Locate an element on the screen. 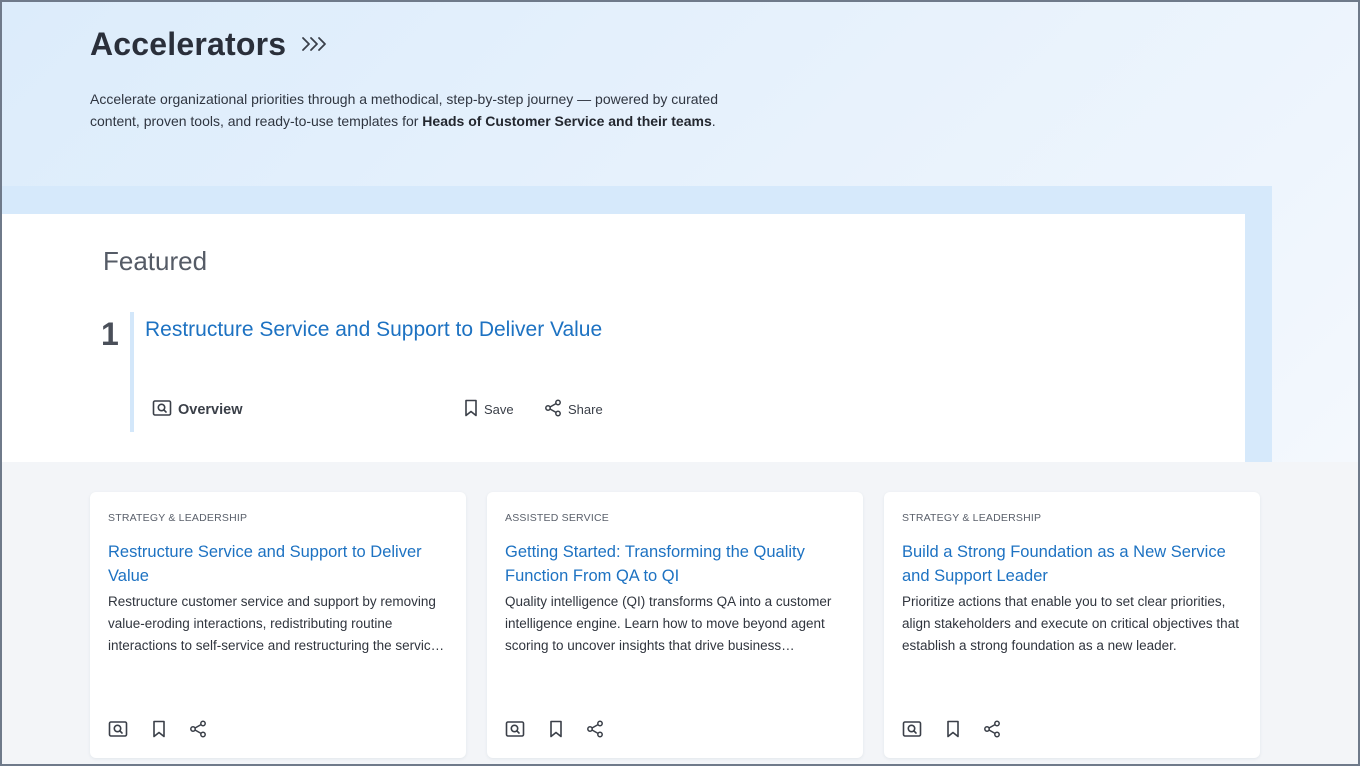 This screenshot has width=1360, height=766. triple-chevron-right-icon is located at coordinates (315, 46).